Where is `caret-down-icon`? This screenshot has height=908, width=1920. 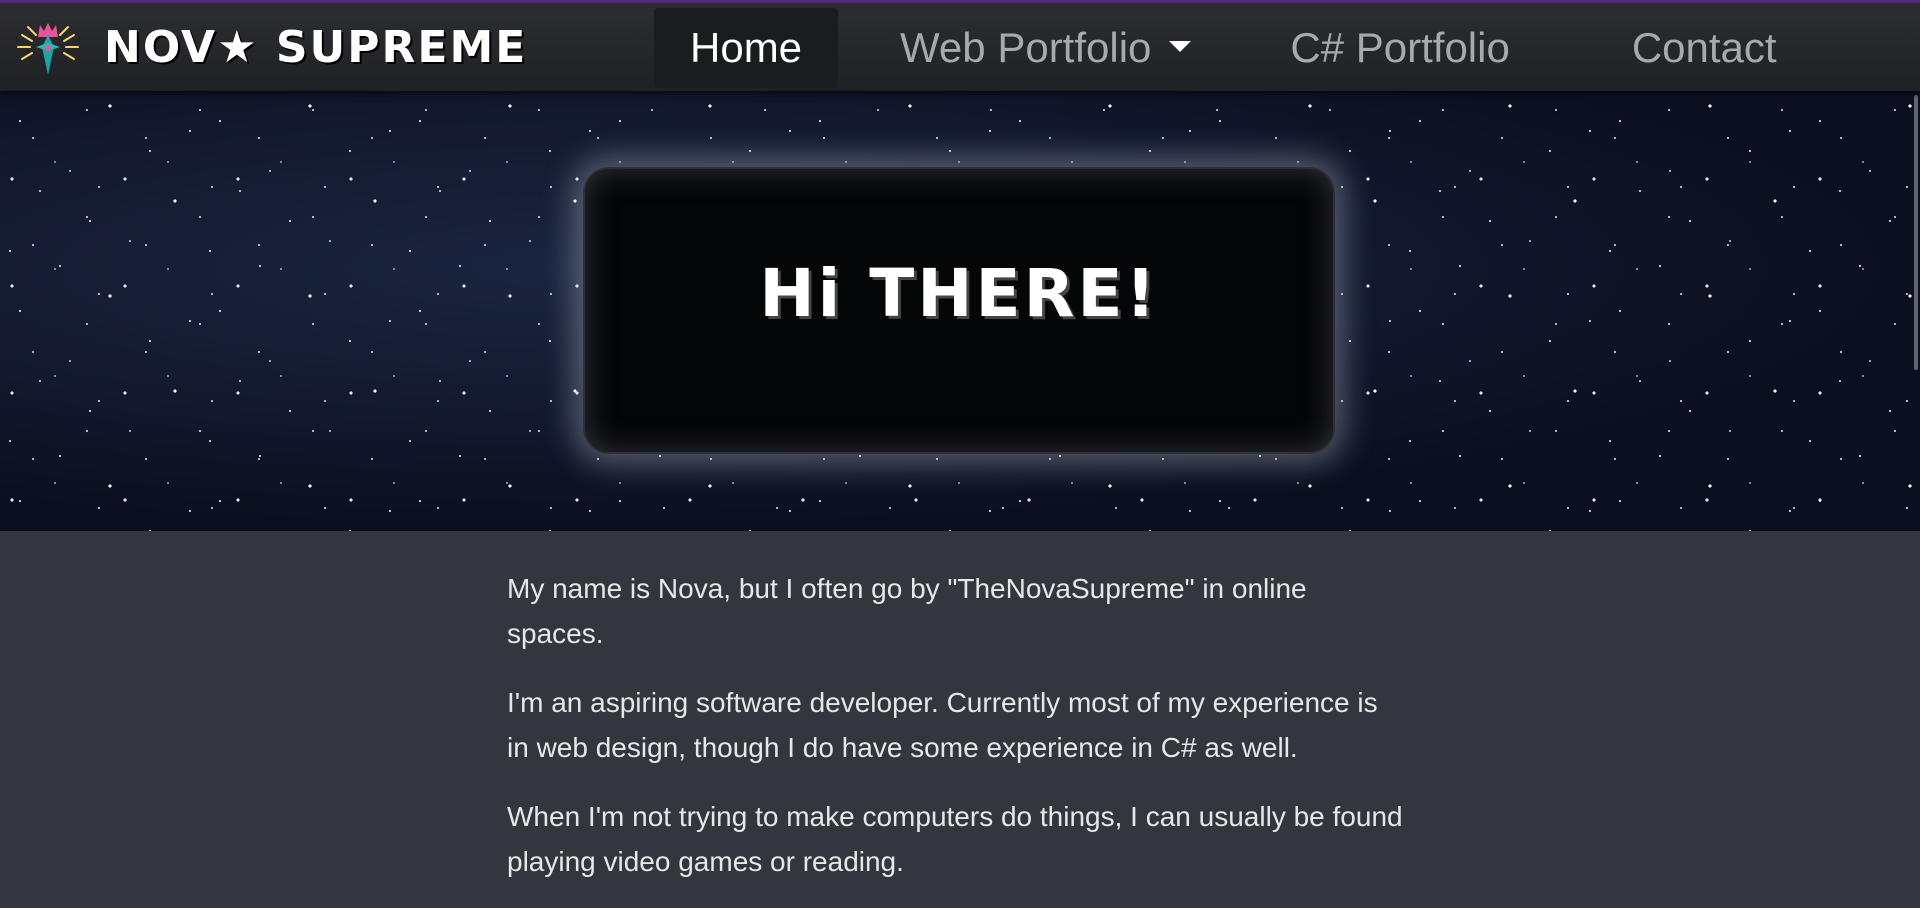
caret-down-icon is located at coordinates (1180, 46).